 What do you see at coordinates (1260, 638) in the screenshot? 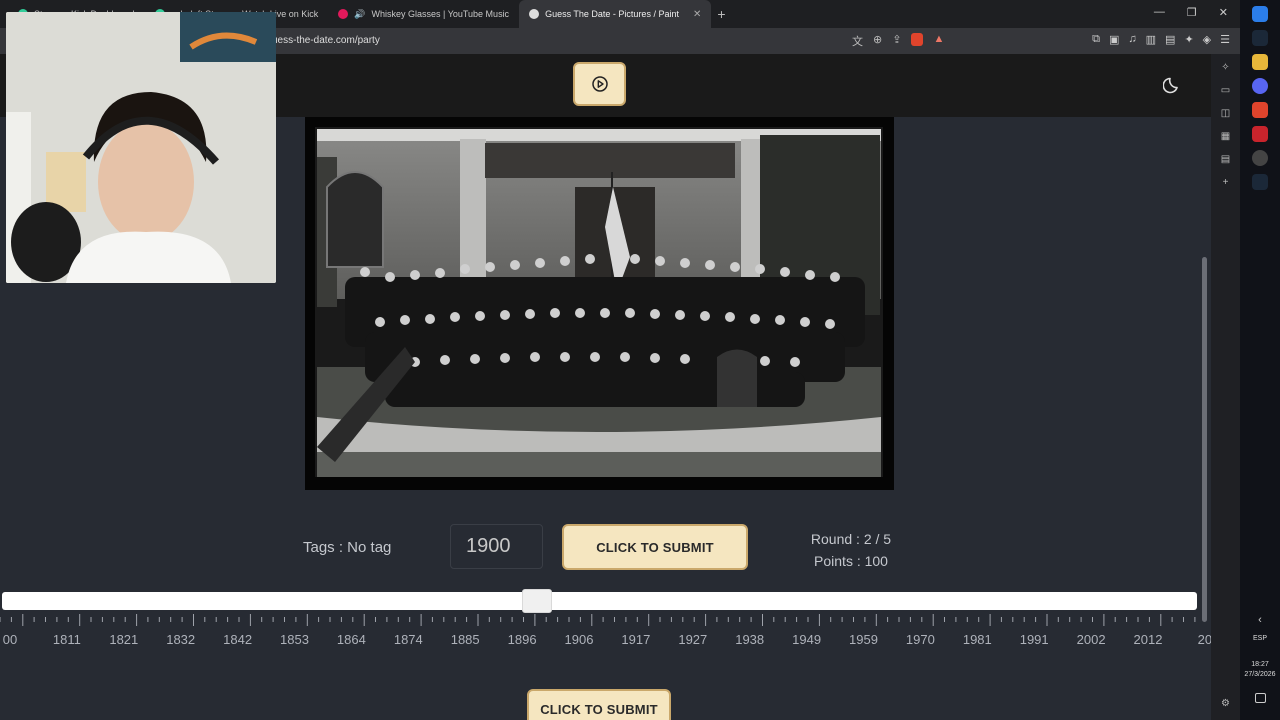
I see `language-indicator: ESP` at bounding box center [1260, 638].